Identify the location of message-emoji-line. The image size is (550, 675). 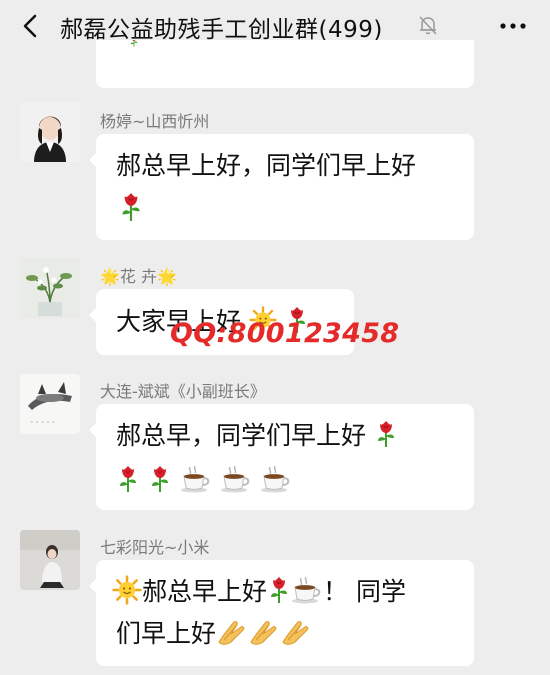
(204, 478).